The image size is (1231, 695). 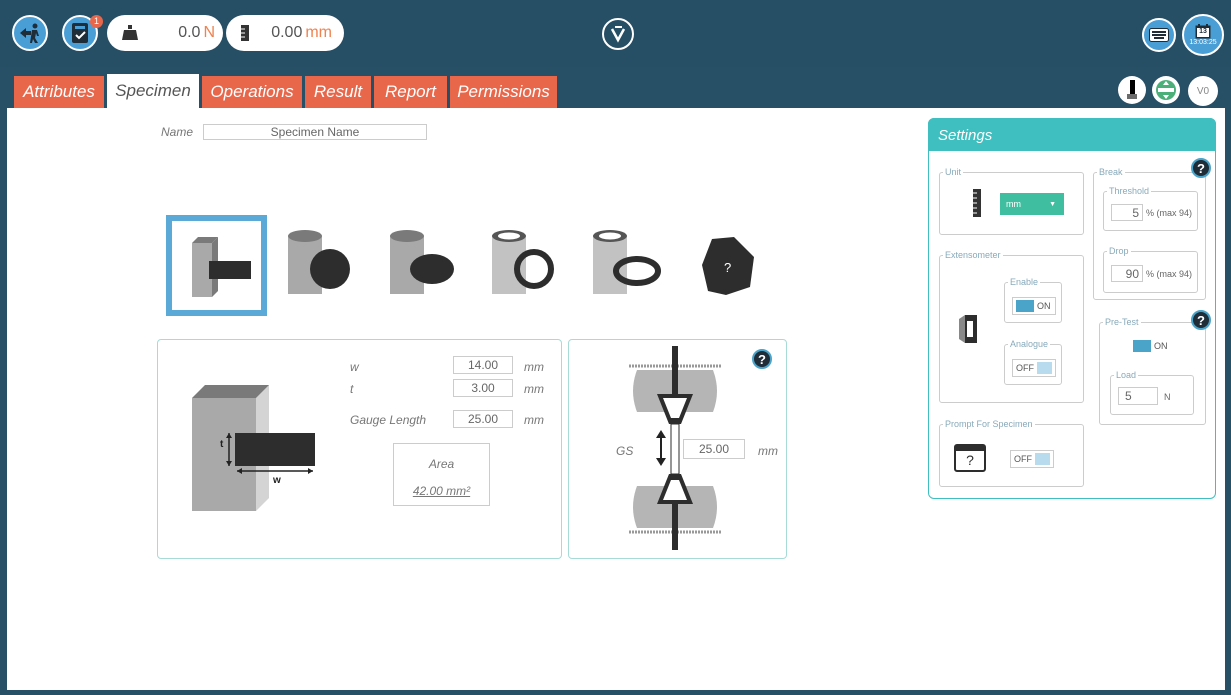 I want to click on prompt-icon: ?, so click(x=970, y=458).